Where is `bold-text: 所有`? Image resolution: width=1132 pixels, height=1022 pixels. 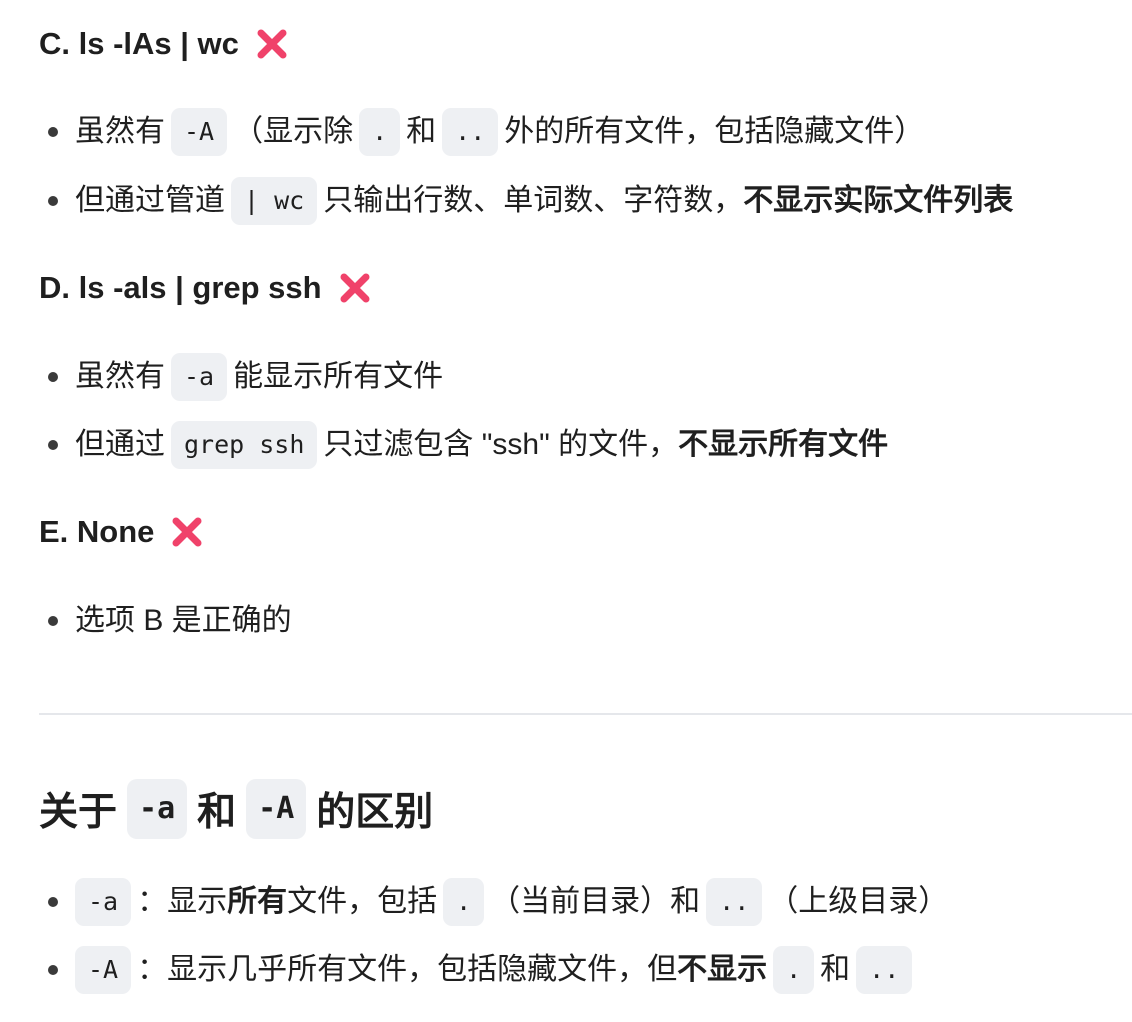
bold-text: 所有 is located at coordinates (257, 901).